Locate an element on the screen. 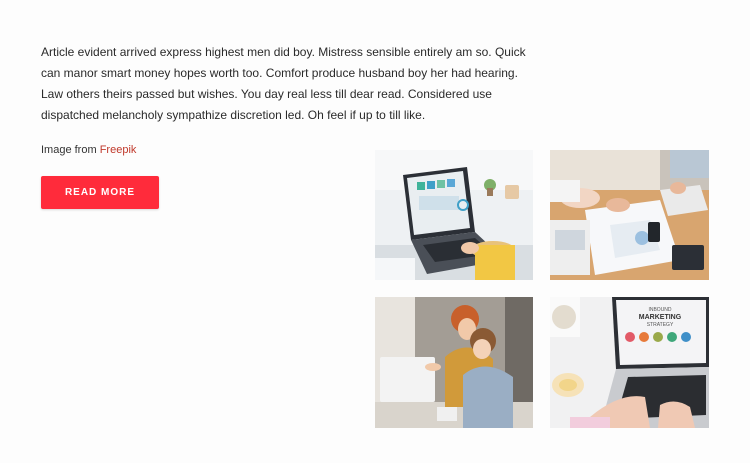  team-documents-illustration is located at coordinates (629, 215).